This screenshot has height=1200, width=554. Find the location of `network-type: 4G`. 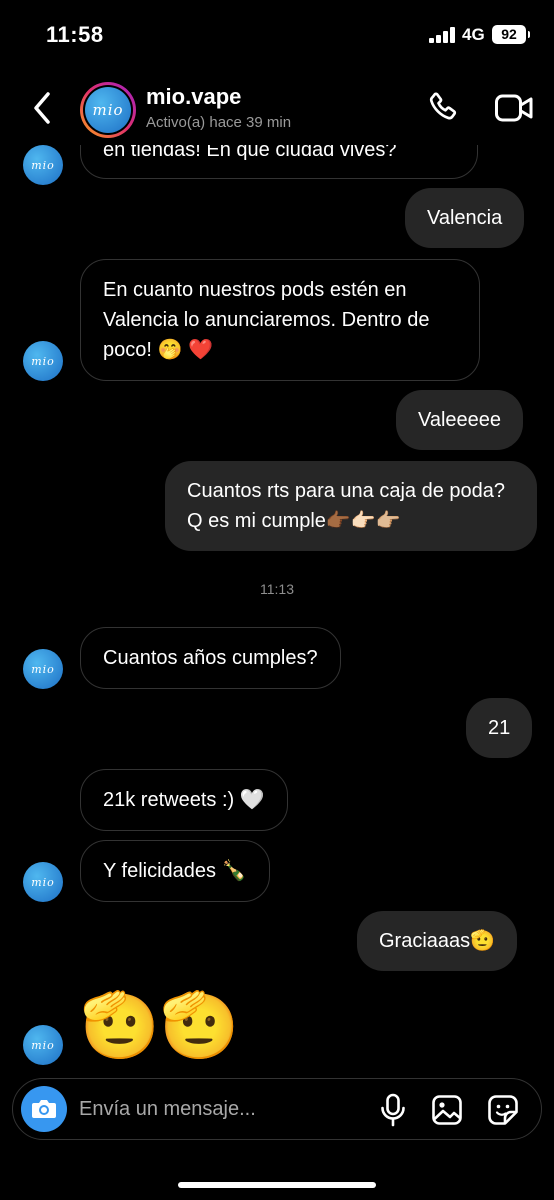

network-type: 4G is located at coordinates (473, 34).